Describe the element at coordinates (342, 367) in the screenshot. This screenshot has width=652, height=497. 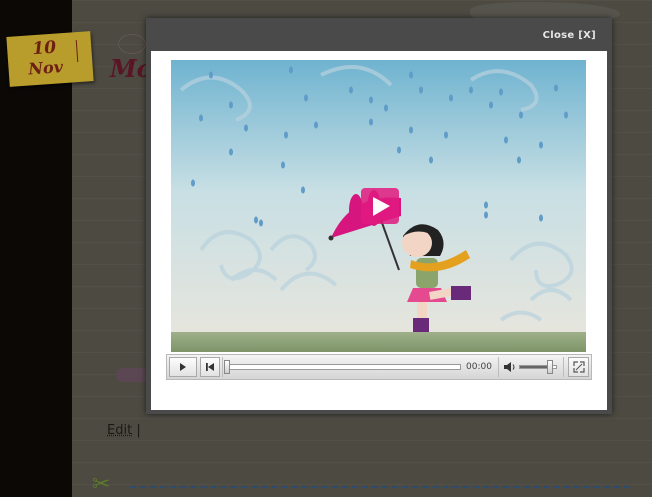
I see `seek-bar` at that location.